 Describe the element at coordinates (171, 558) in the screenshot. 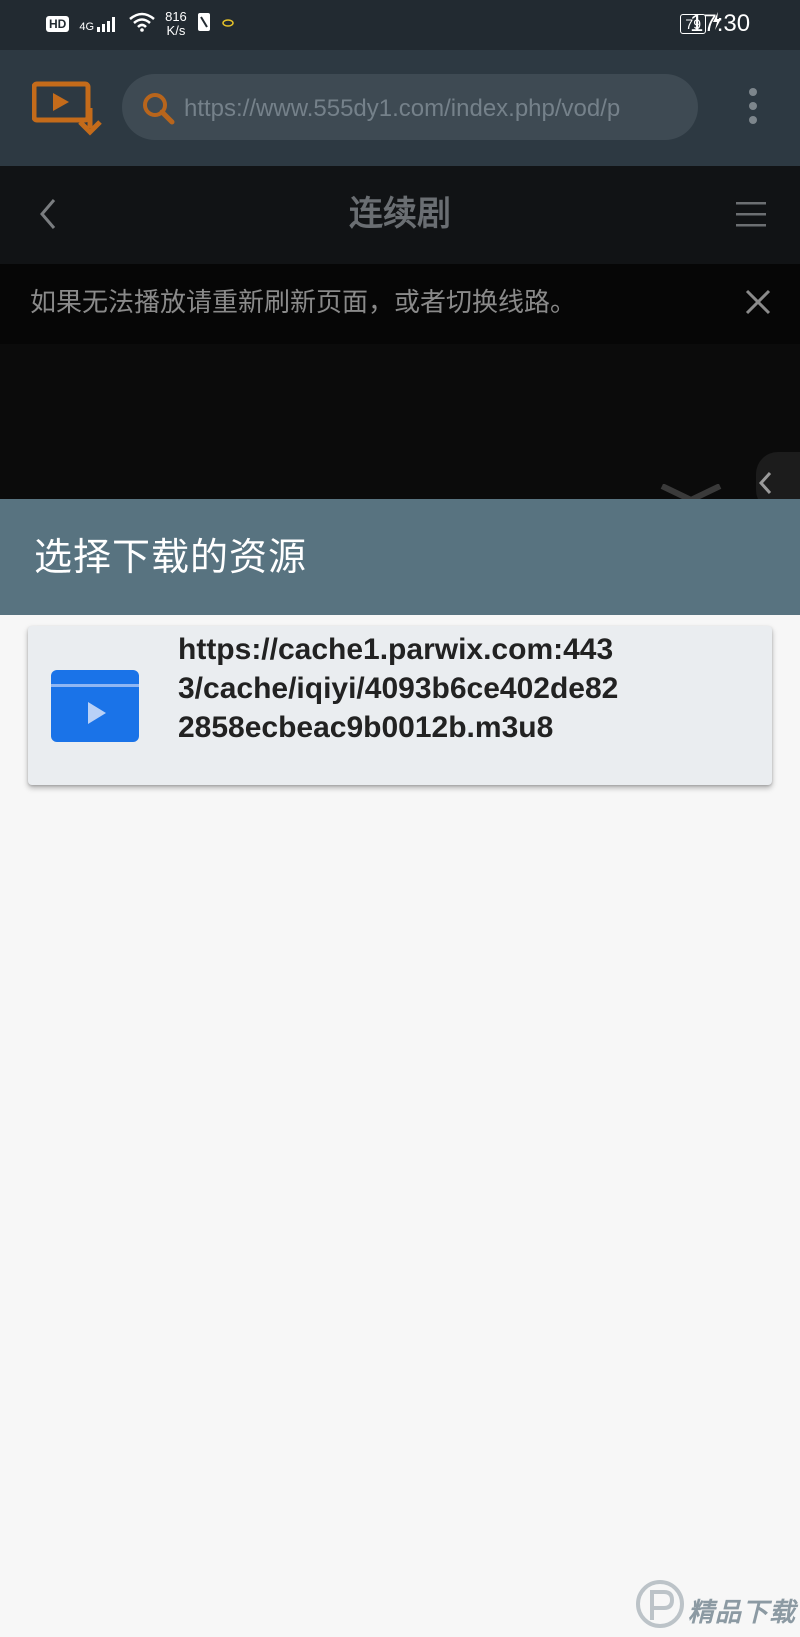

I see `dialog-title: 选择下载的资源` at that location.